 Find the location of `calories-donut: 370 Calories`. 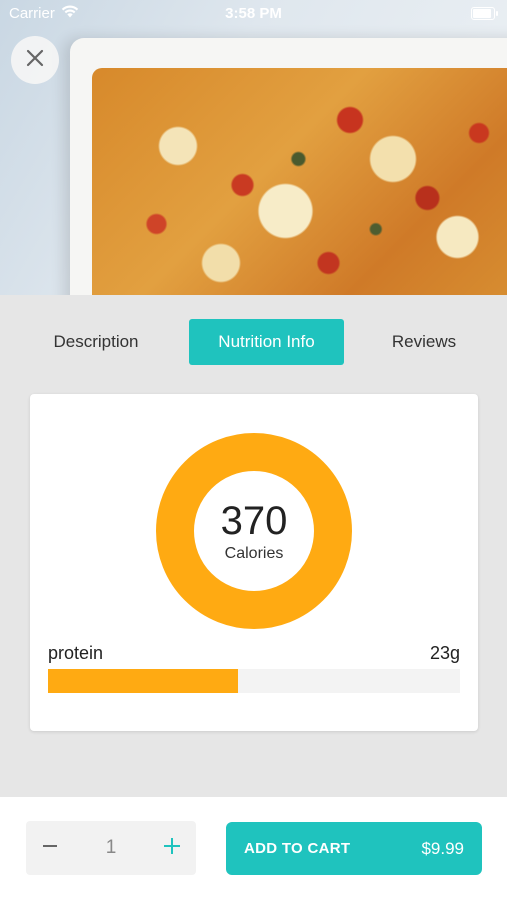

calories-donut: 370 Calories is located at coordinates (254, 531).